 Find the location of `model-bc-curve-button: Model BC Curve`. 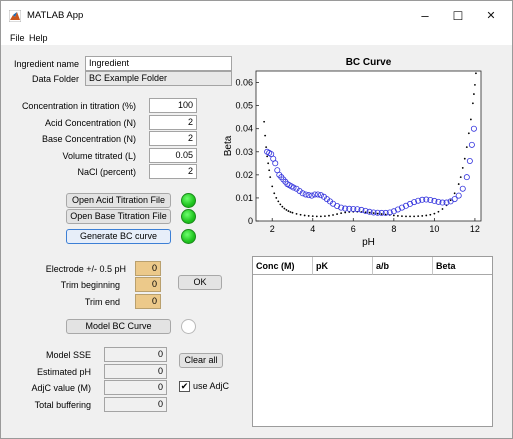

model-bc-curve-button: Model BC Curve is located at coordinates (118, 326).